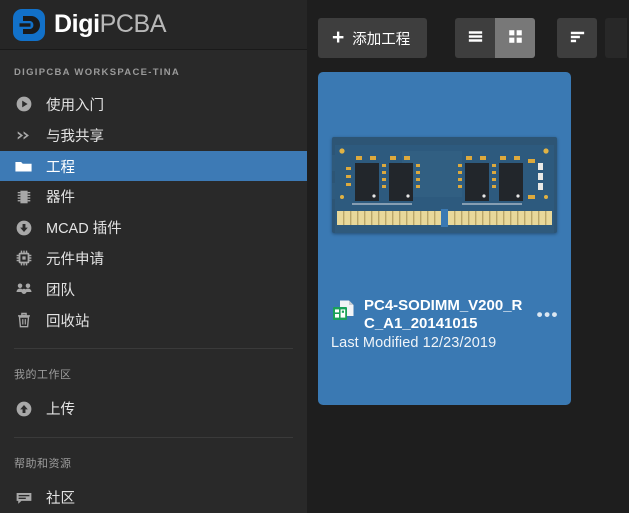 Image resolution: width=629 pixels, height=513 pixels. I want to click on sidebar-item-label: 团队, so click(60, 290).